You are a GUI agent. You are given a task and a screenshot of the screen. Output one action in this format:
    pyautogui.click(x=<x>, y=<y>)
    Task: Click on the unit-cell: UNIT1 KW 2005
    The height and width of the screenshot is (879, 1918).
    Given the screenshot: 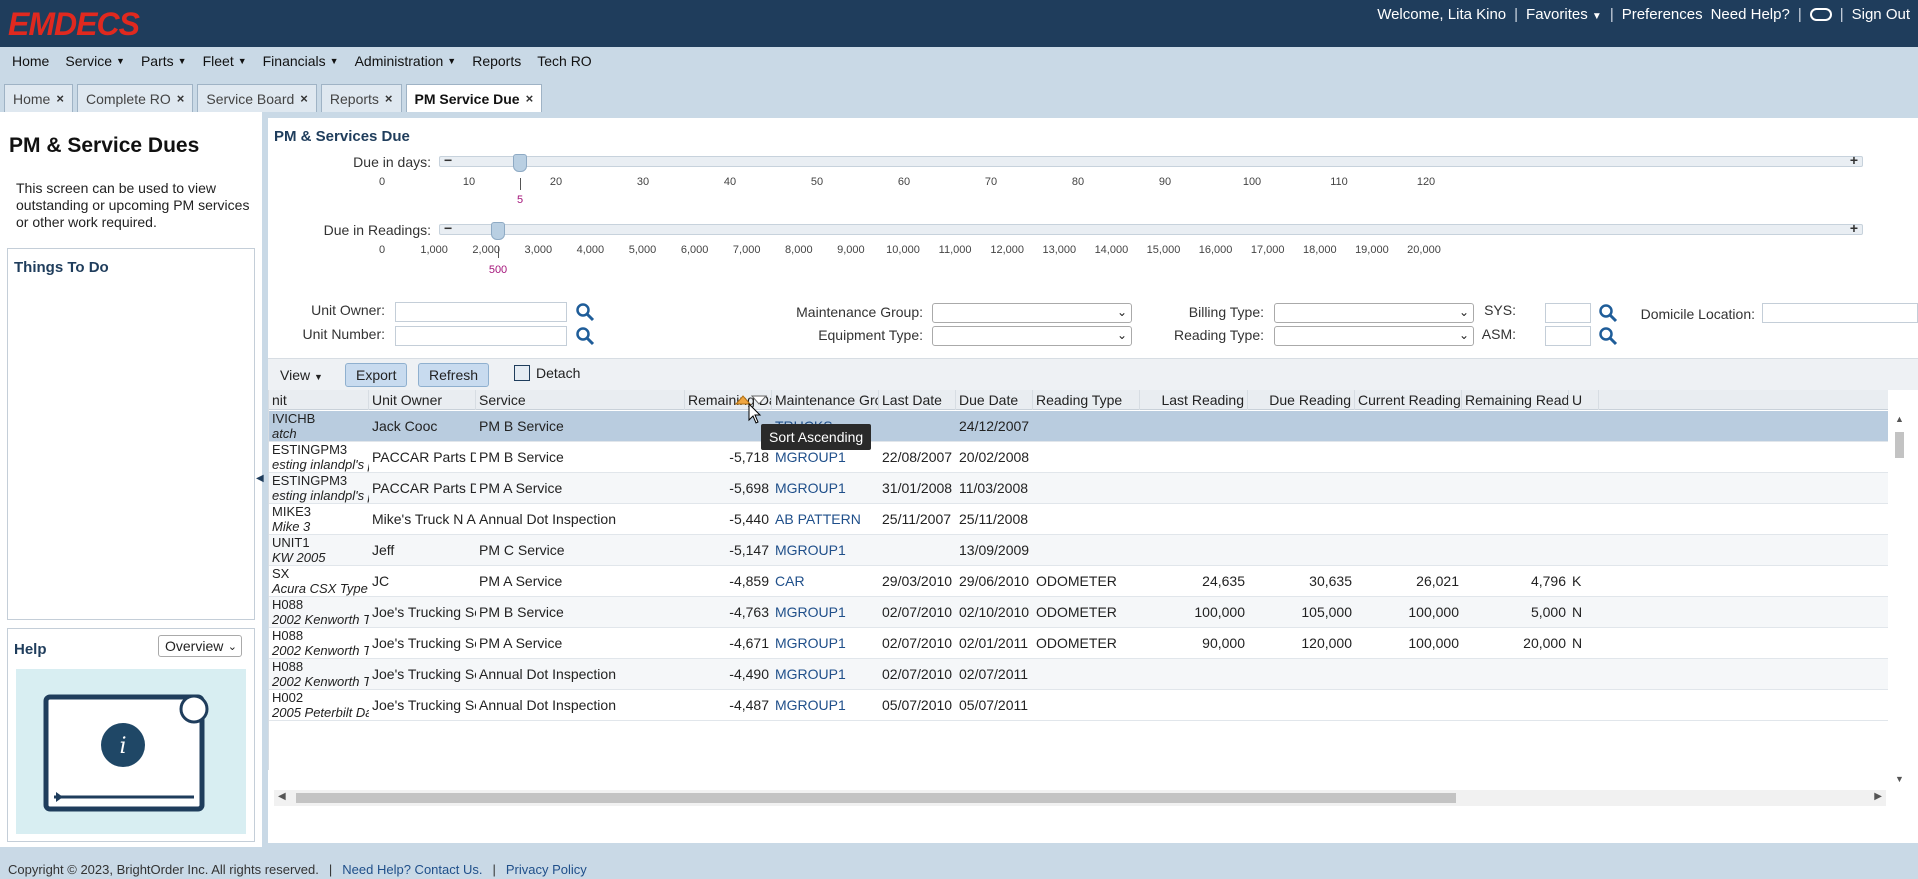 What is the action you would take?
    pyautogui.click(x=319, y=550)
    